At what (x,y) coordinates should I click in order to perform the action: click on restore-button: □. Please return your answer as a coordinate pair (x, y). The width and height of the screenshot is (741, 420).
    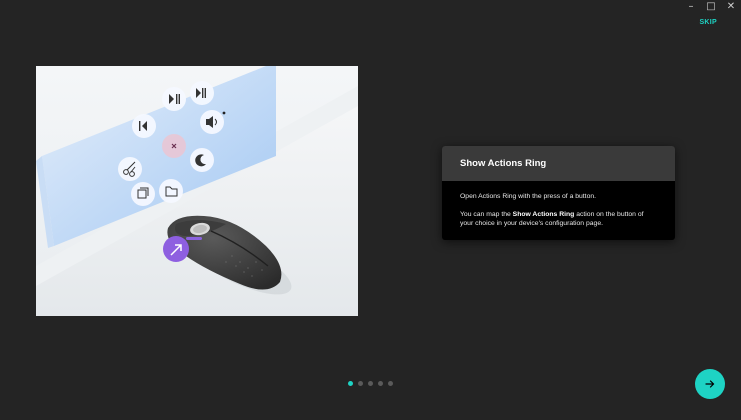
    Looking at the image, I should click on (711, 7).